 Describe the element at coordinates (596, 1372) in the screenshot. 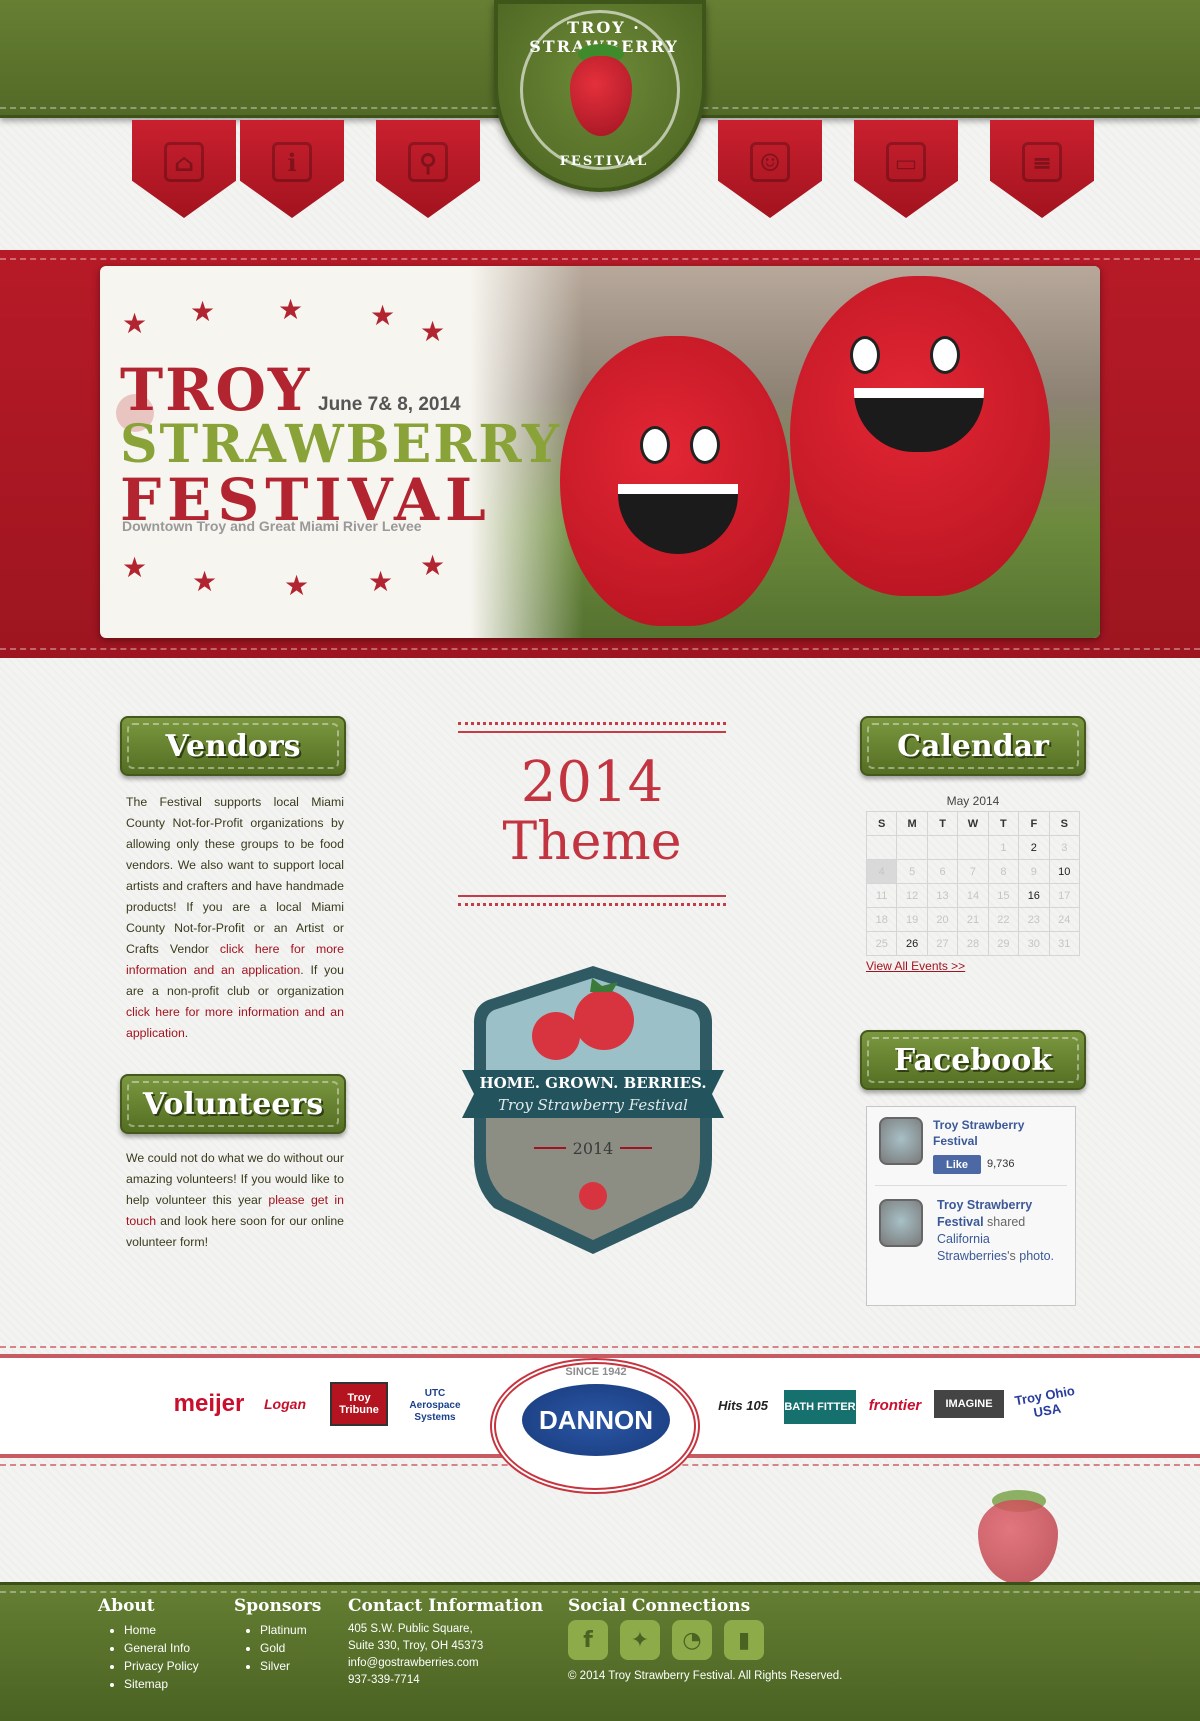

I see `dannon-since: SINCE 1942` at that location.